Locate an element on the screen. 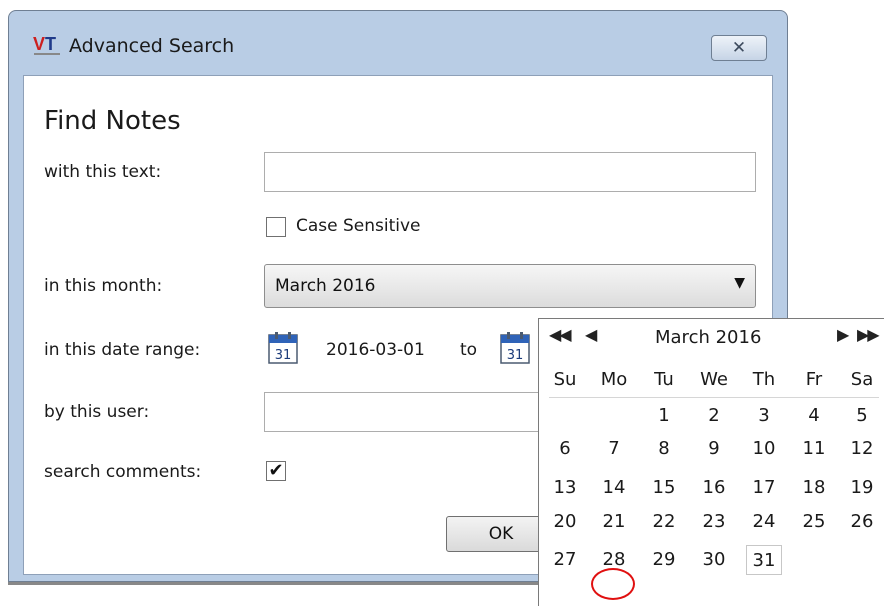 Image resolution: width=884 pixels, height=606 pixels. weekday-header: Sa is located at coordinates (862, 379).